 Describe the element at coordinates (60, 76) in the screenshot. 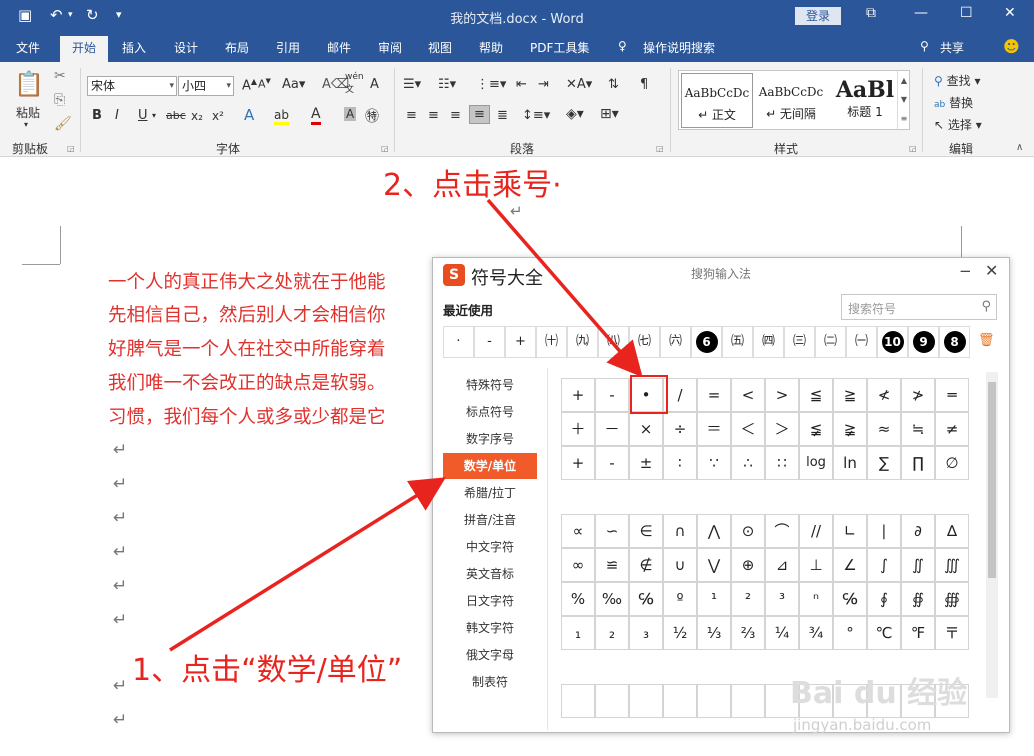

I see `cut-icon: ✂` at that location.